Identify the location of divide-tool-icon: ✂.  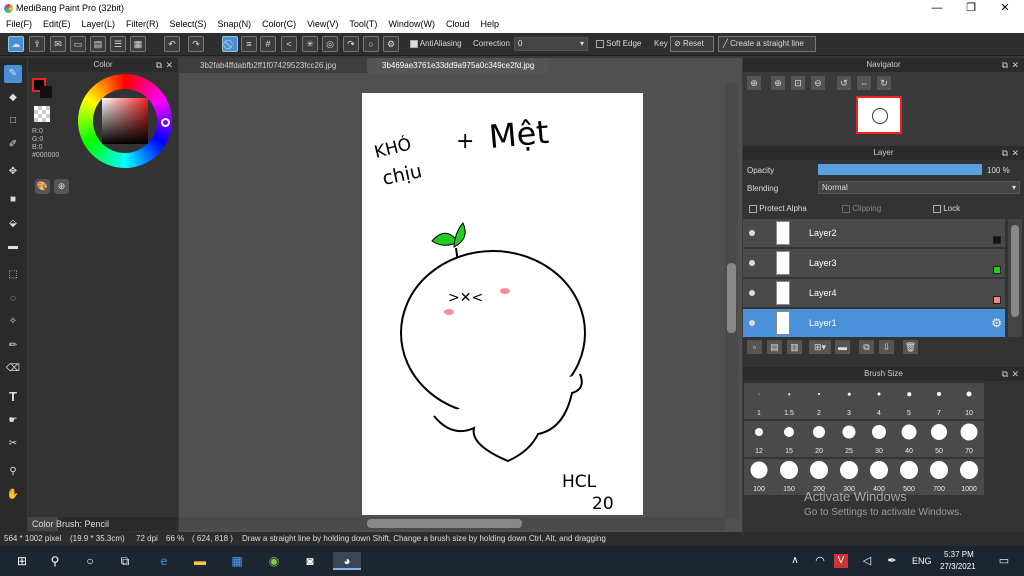
(13, 444).